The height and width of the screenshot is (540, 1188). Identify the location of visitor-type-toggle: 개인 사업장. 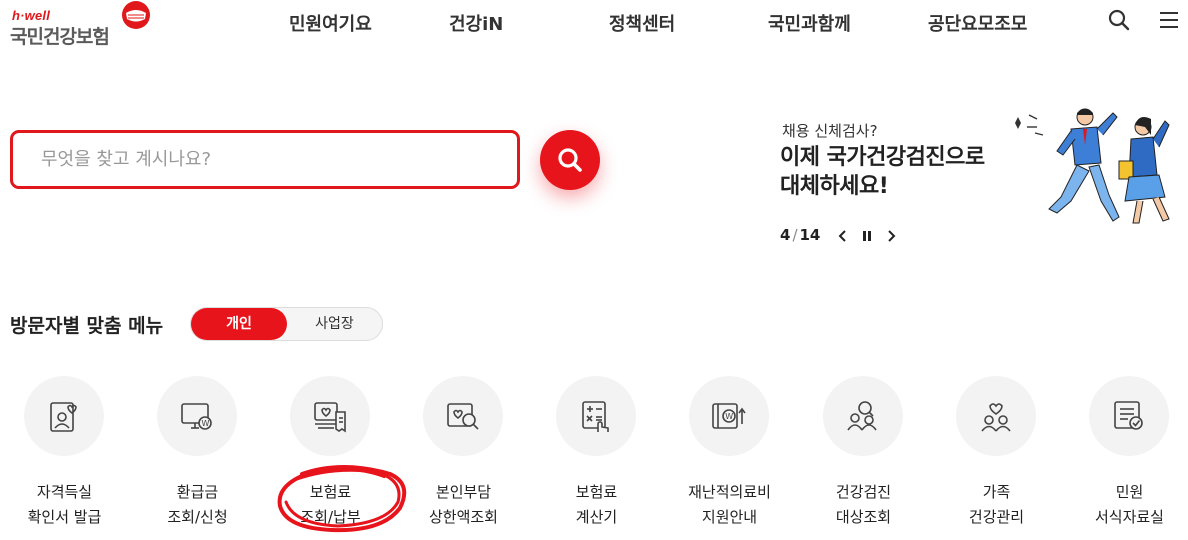
(286, 324).